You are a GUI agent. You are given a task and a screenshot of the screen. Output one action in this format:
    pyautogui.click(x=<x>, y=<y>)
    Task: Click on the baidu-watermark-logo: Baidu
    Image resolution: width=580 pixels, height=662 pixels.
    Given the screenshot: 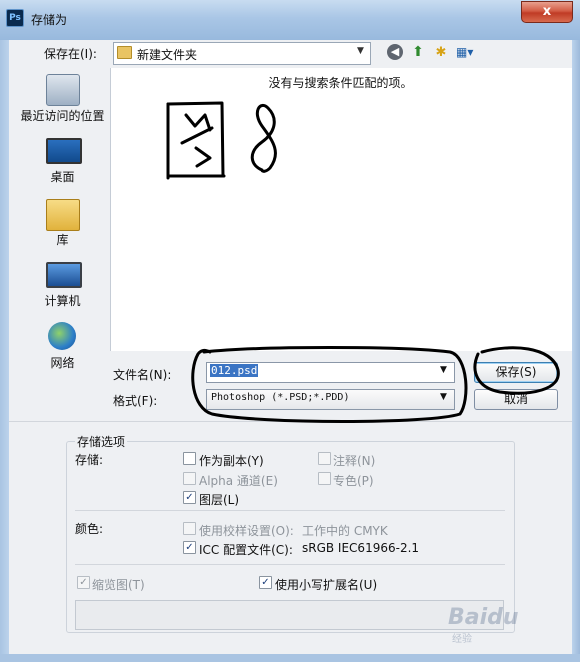 What is the action you would take?
    pyautogui.click(x=483, y=617)
    